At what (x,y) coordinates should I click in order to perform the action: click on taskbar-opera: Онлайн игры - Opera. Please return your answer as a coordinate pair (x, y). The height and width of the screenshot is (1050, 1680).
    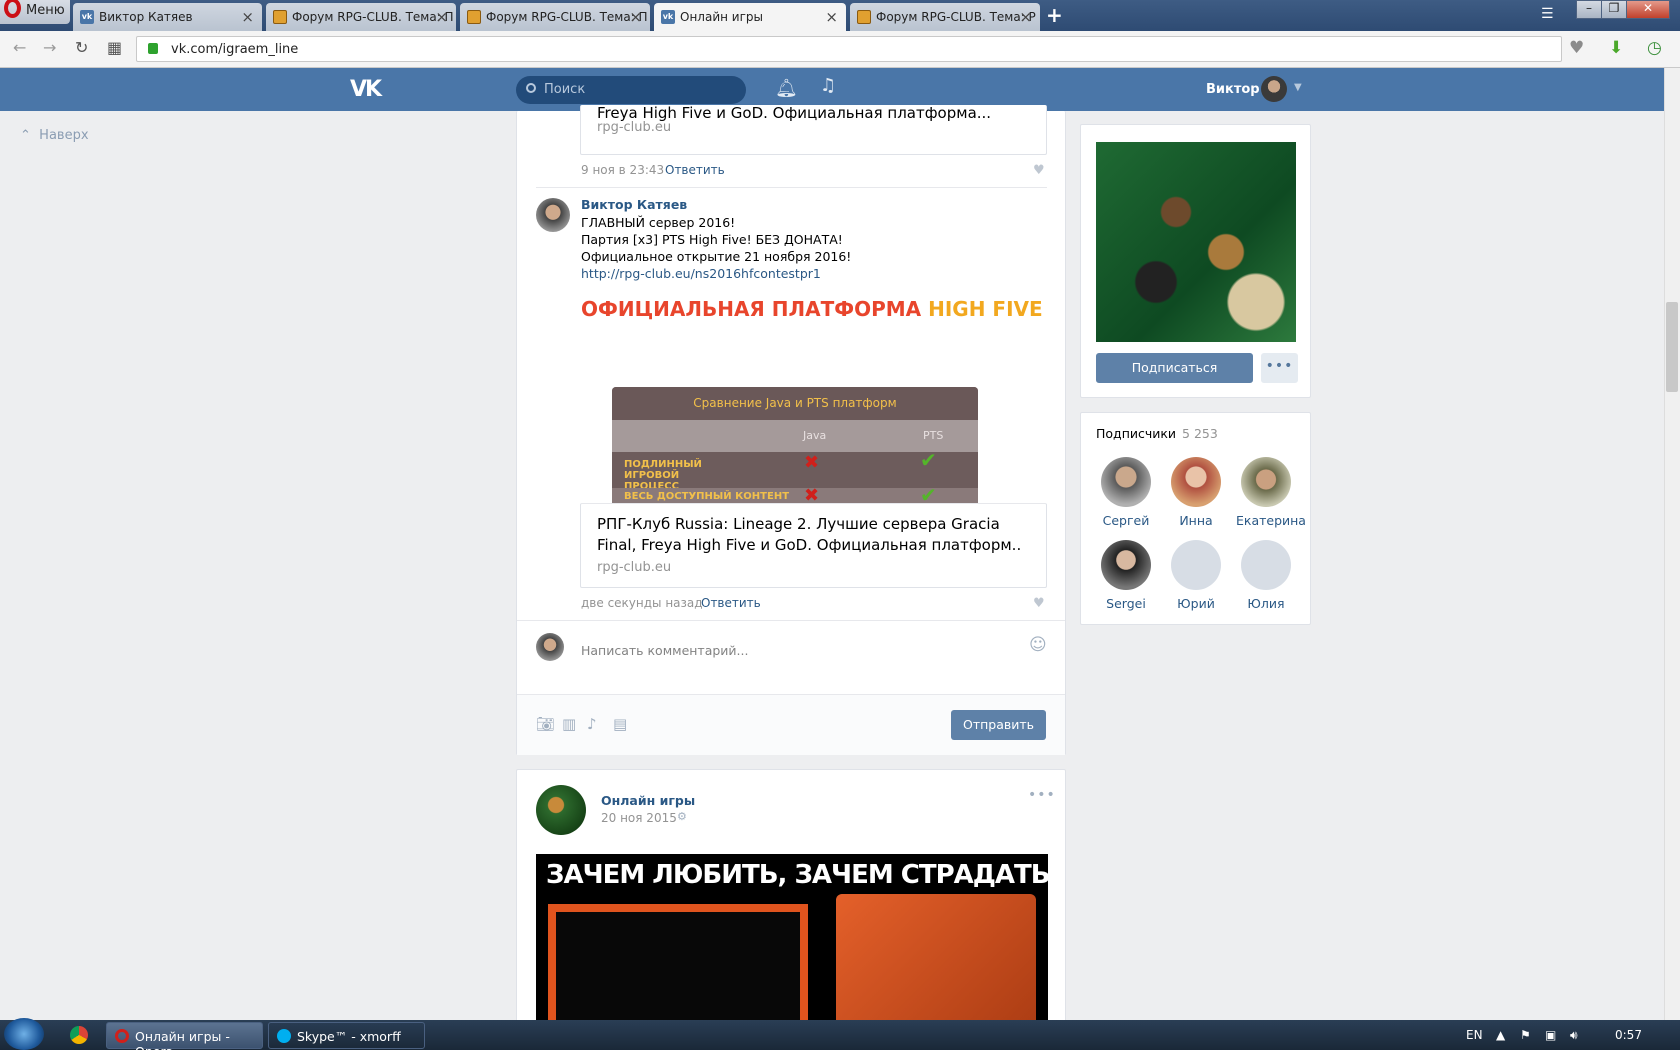
    Looking at the image, I should click on (184, 1036).